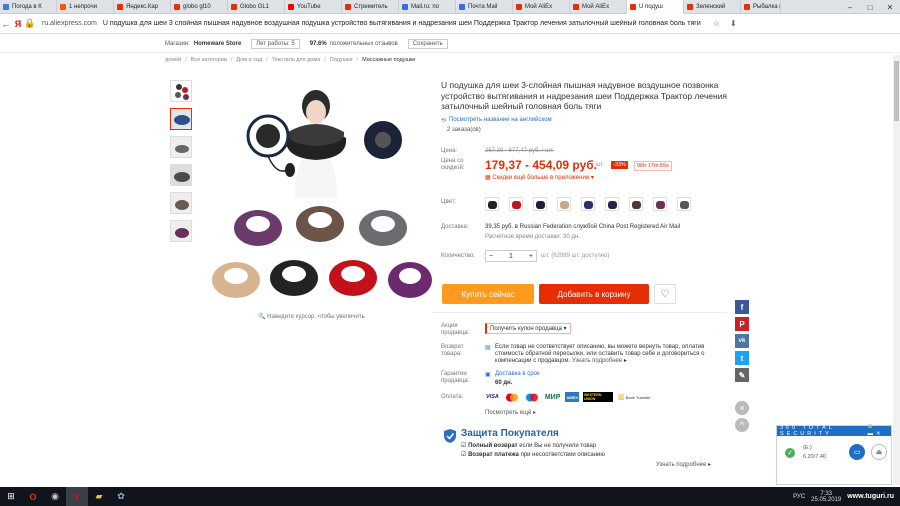  What do you see at coordinates (742, 358) in the screenshot?
I see `twitter-icon: t` at bounding box center [742, 358].